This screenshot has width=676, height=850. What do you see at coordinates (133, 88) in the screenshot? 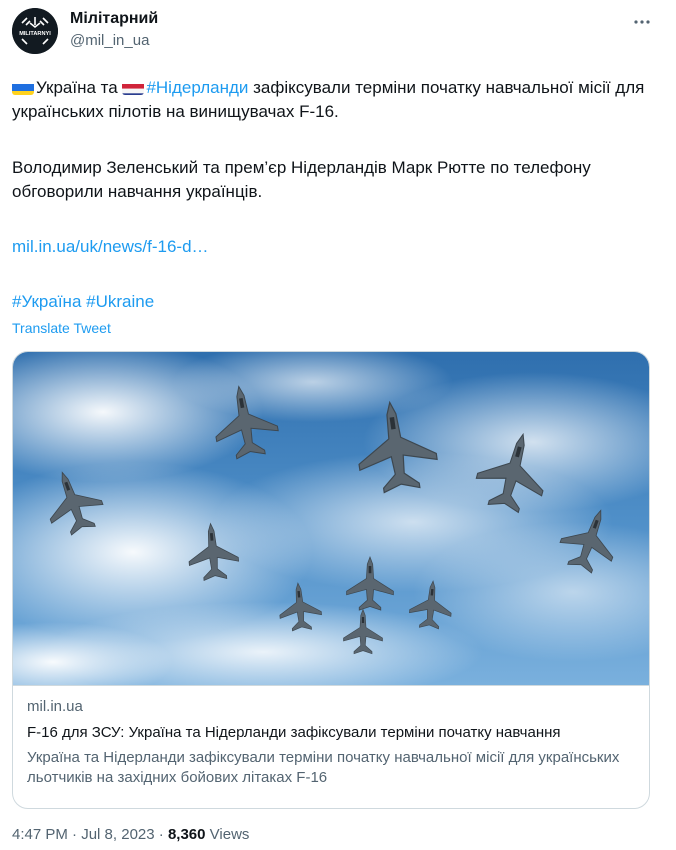
I see `flag-netherlands-icon` at bounding box center [133, 88].